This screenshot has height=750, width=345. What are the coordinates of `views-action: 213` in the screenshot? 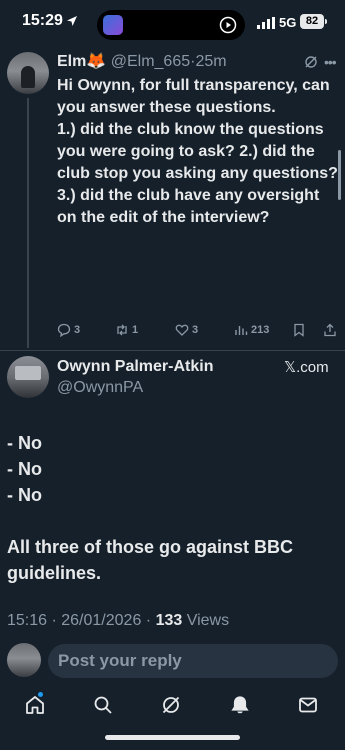 It's located at (251, 330).